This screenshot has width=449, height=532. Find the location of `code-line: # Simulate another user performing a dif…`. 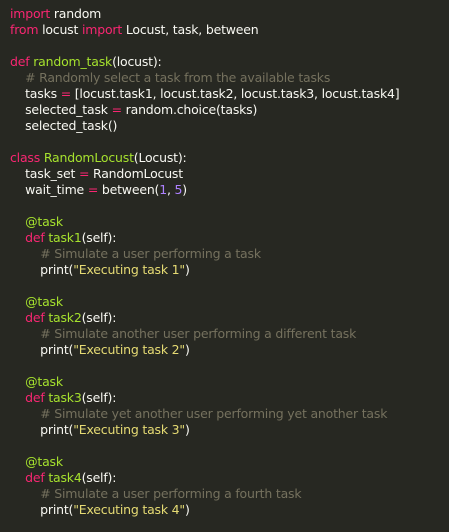

code-line: # Simulate another user performing a dif… is located at coordinates (229, 334).